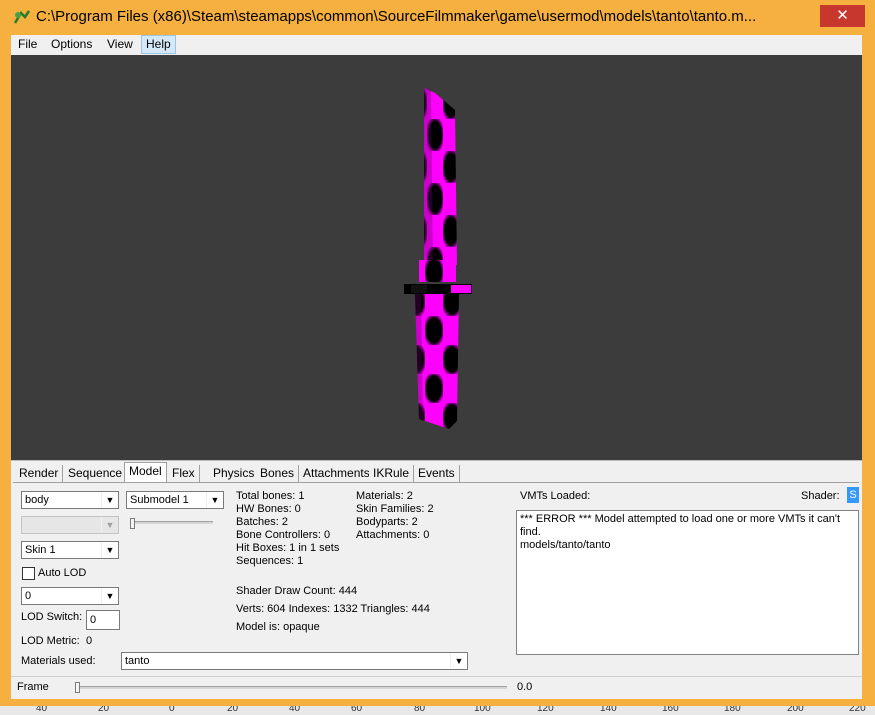 The height and width of the screenshot is (715, 875). I want to click on stat-bone-controllers: Bone Controllers: 0, so click(283, 535).